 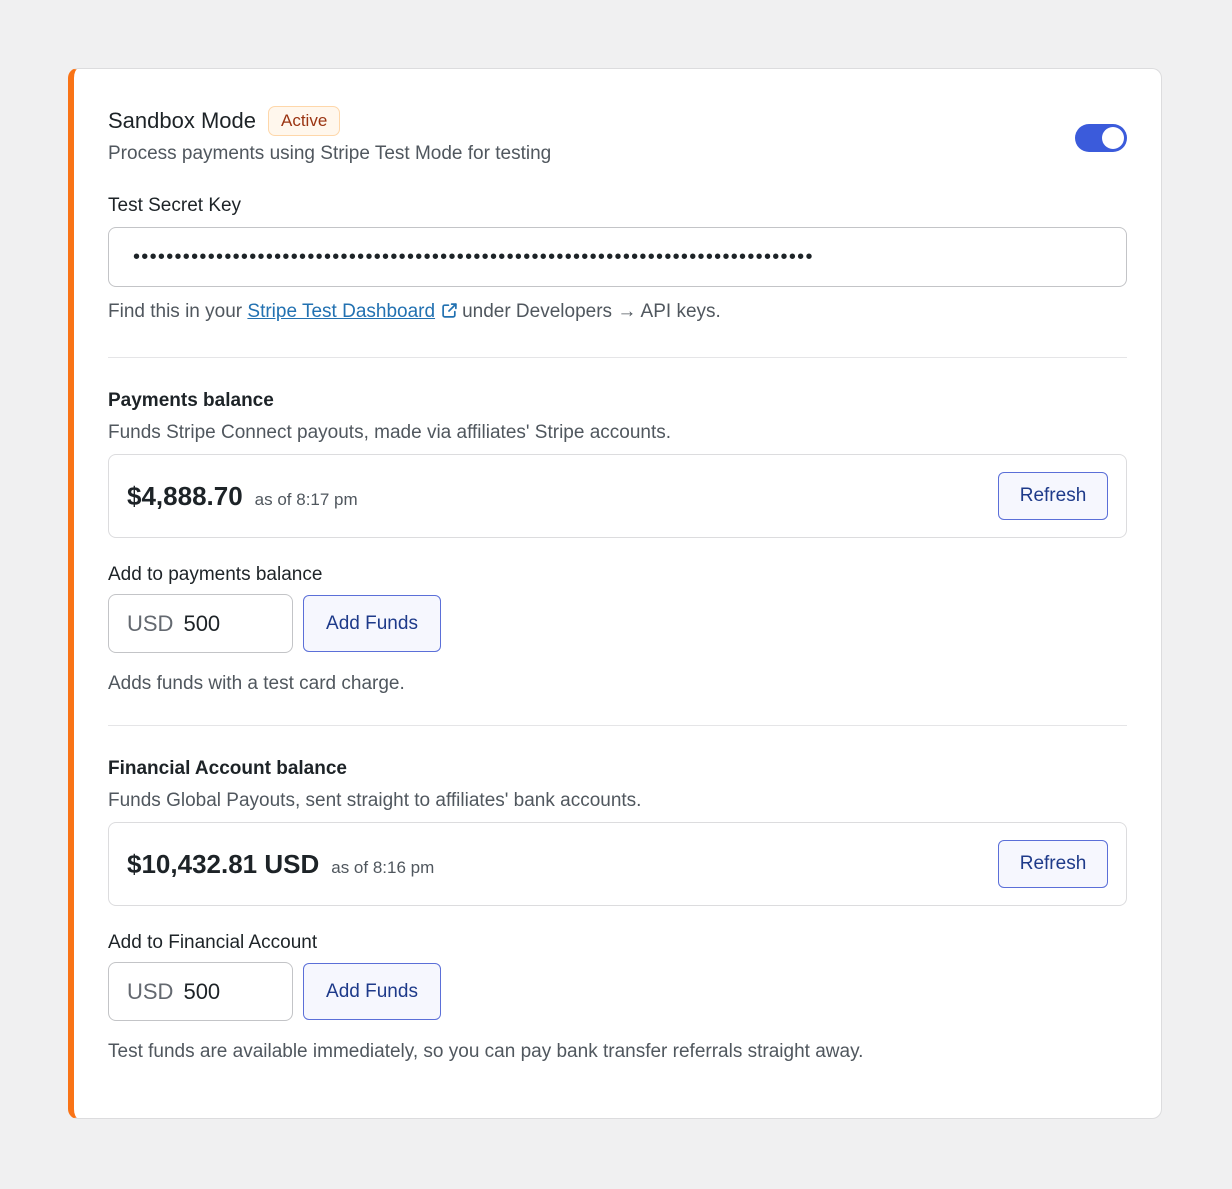 I want to click on payments-add-help: Adds funds with a test card charge., so click(x=256, y=683).